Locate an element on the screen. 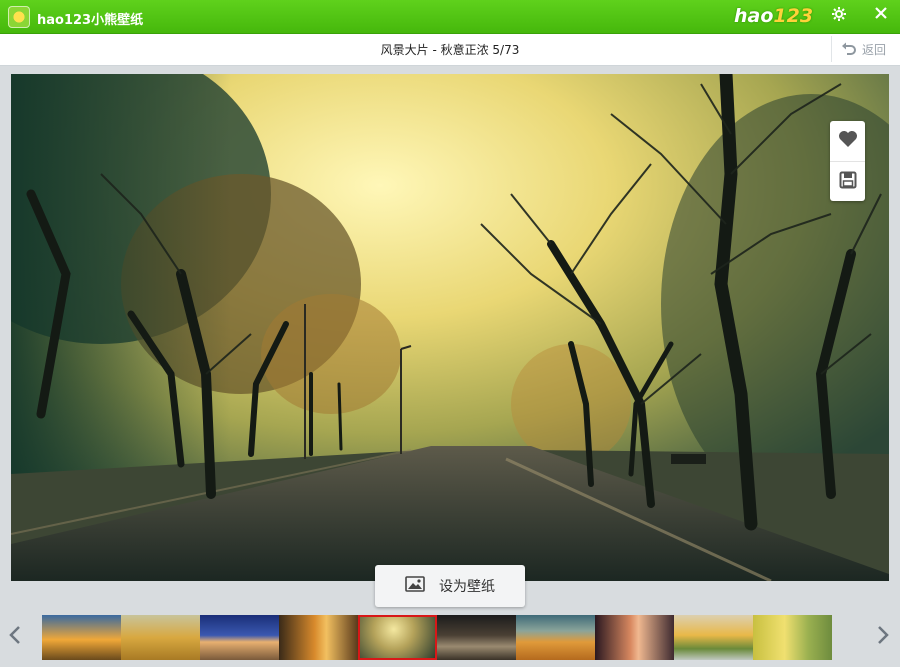 The height and width of the screenshot is (667, 900). save-button is located at coordinates (847, 181).